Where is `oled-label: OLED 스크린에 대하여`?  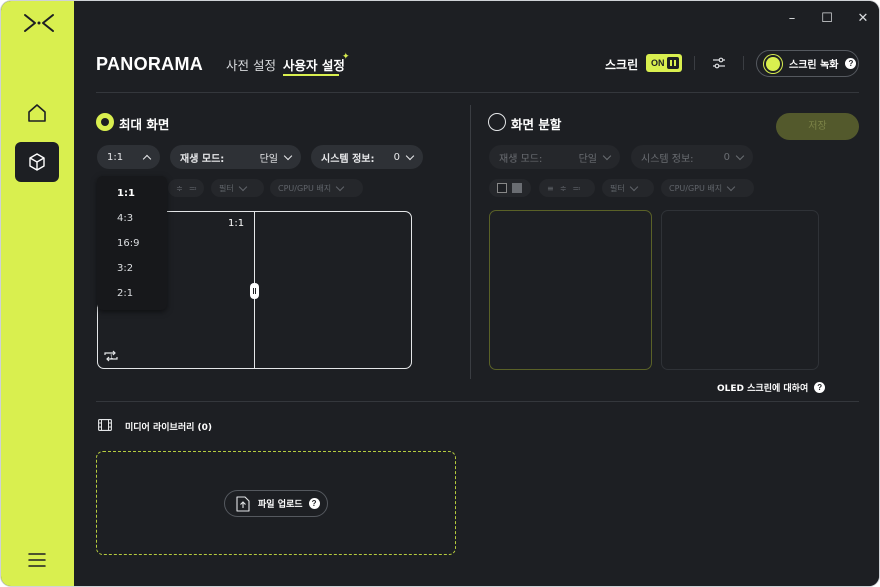 oled-label: OLED 스크린에 대하여 is located at coordinates (763, 389).